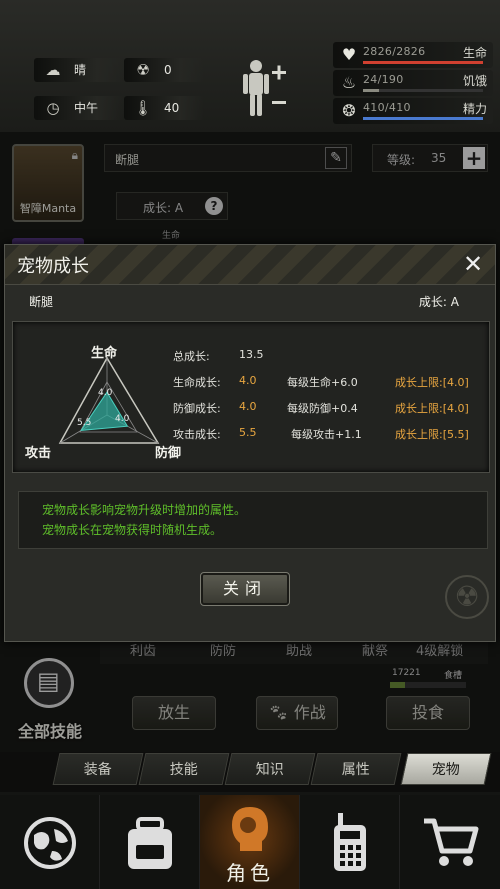  I want to click on attack-growth-value: 5.5, so click(248, 432).